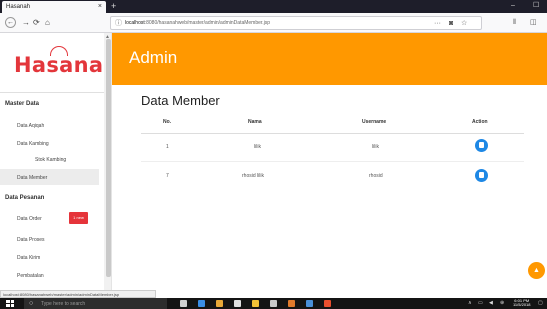 This screenshot has height=309, width=547. Describe the element at coordinates (437, 23) in the screenshot. I see `page-actions-icon: ···` at that location.